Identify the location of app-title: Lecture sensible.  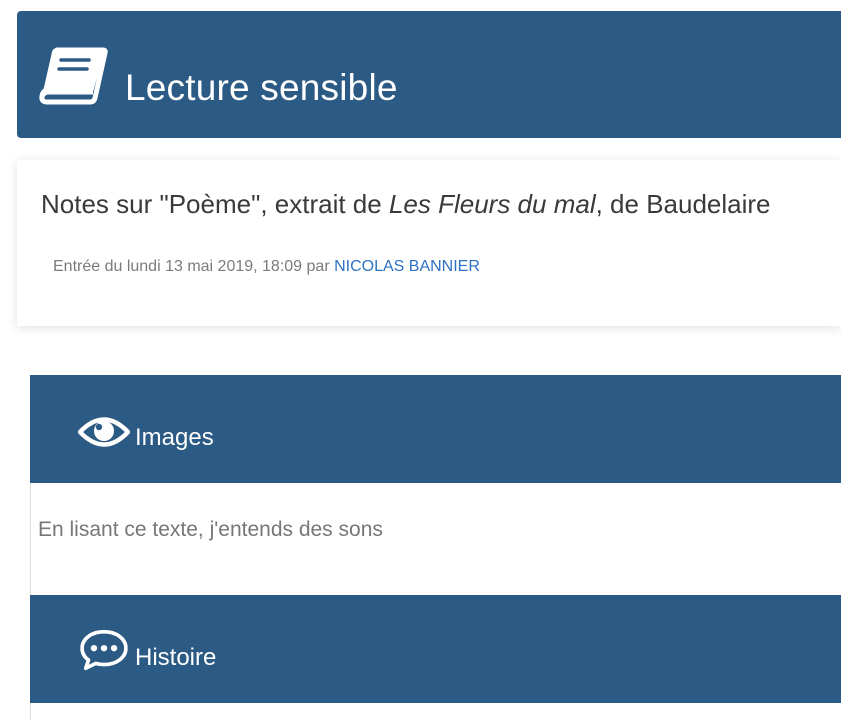
(261, 87).